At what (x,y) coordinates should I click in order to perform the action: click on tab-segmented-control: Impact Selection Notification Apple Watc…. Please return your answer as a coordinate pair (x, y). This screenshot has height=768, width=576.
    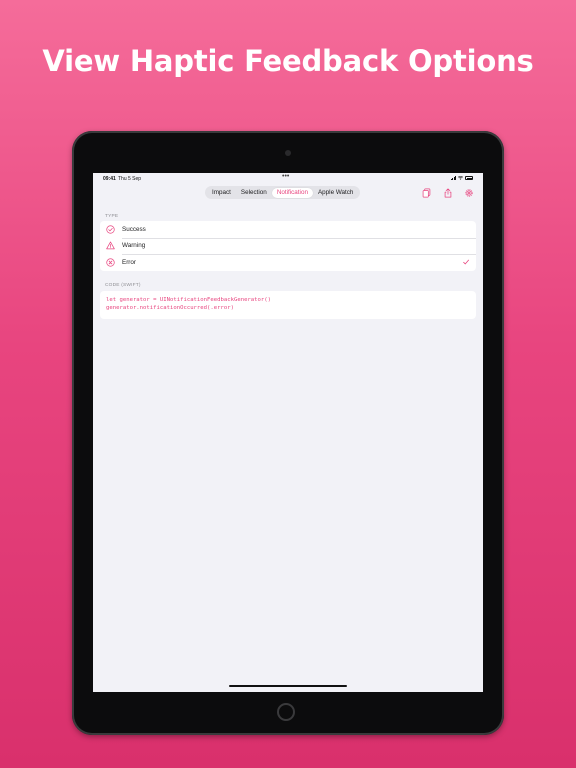
    Looking at the image, I should click on (283, 192).